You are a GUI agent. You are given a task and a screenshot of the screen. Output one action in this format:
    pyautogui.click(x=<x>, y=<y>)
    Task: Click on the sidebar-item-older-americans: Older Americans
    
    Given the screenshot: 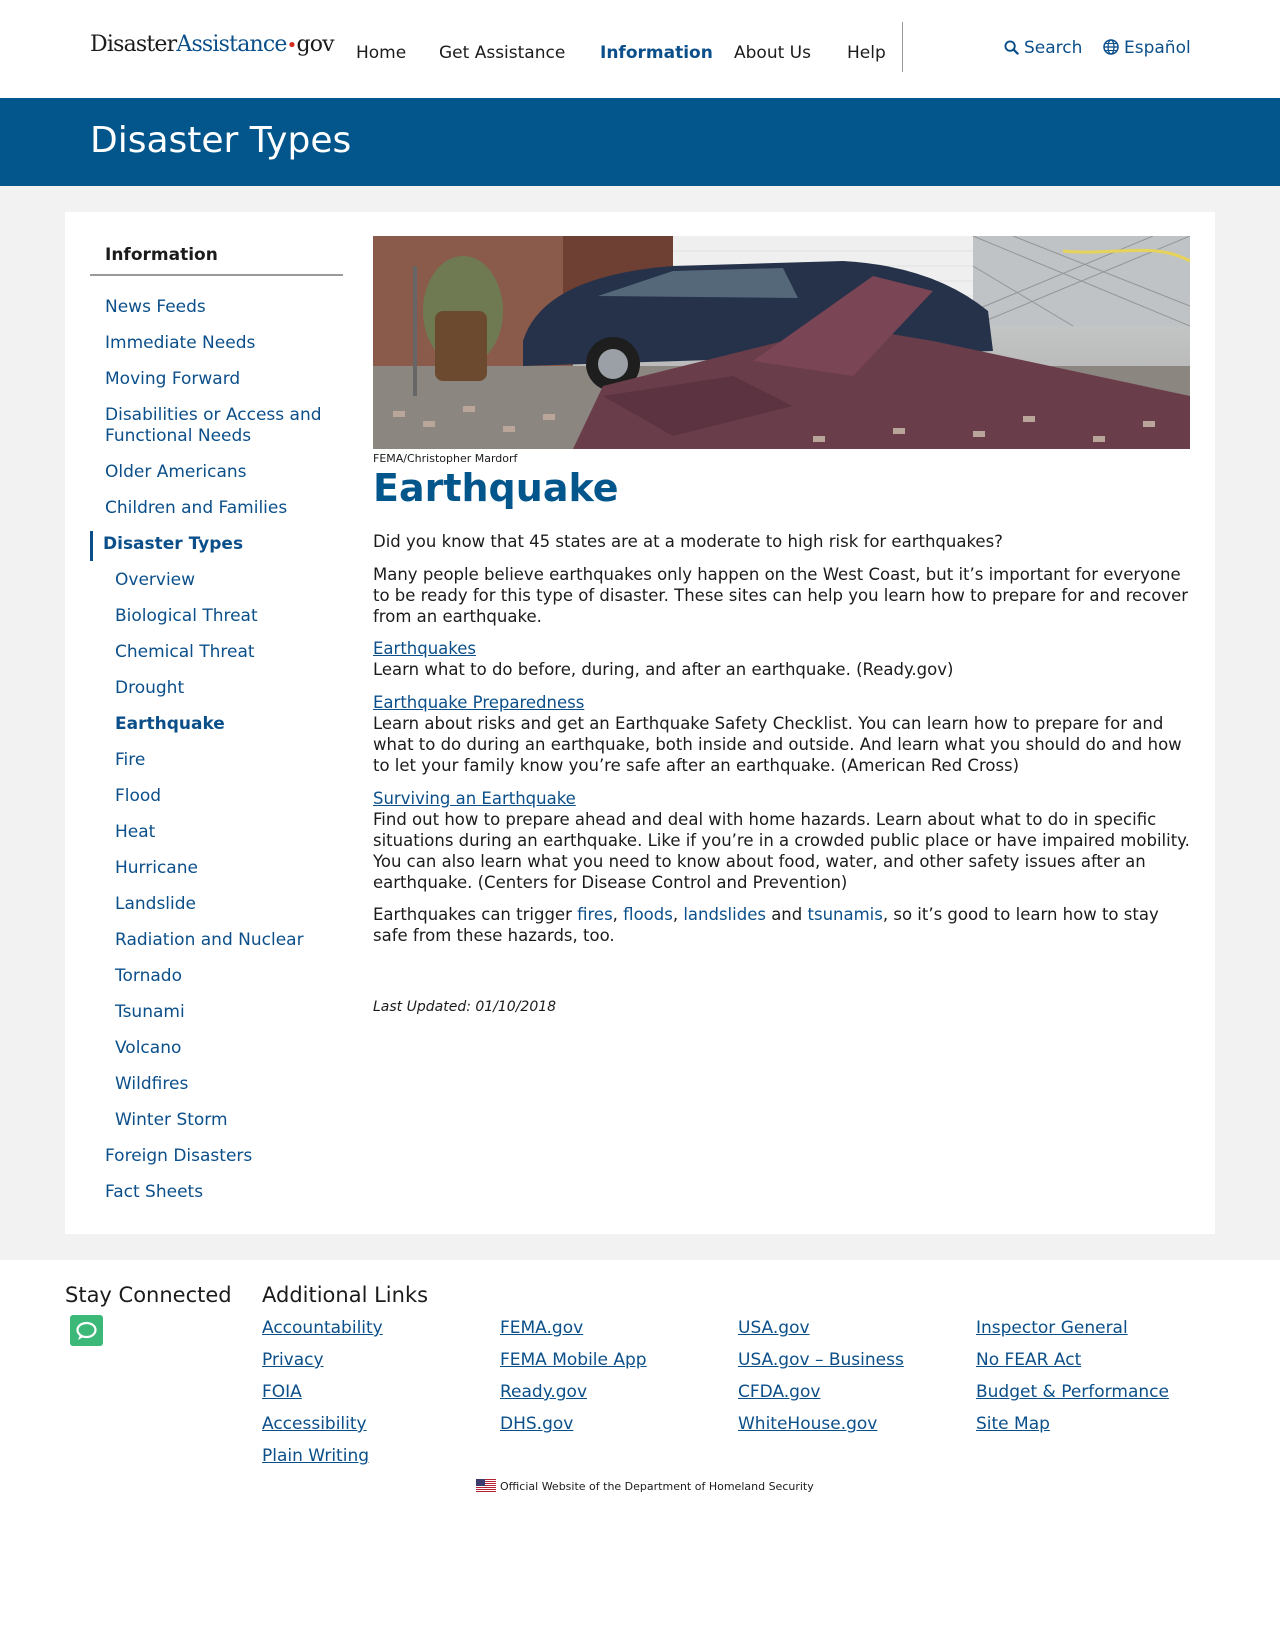 What is the action you would take?
    pyautogui.click(x=176, y=472)
    